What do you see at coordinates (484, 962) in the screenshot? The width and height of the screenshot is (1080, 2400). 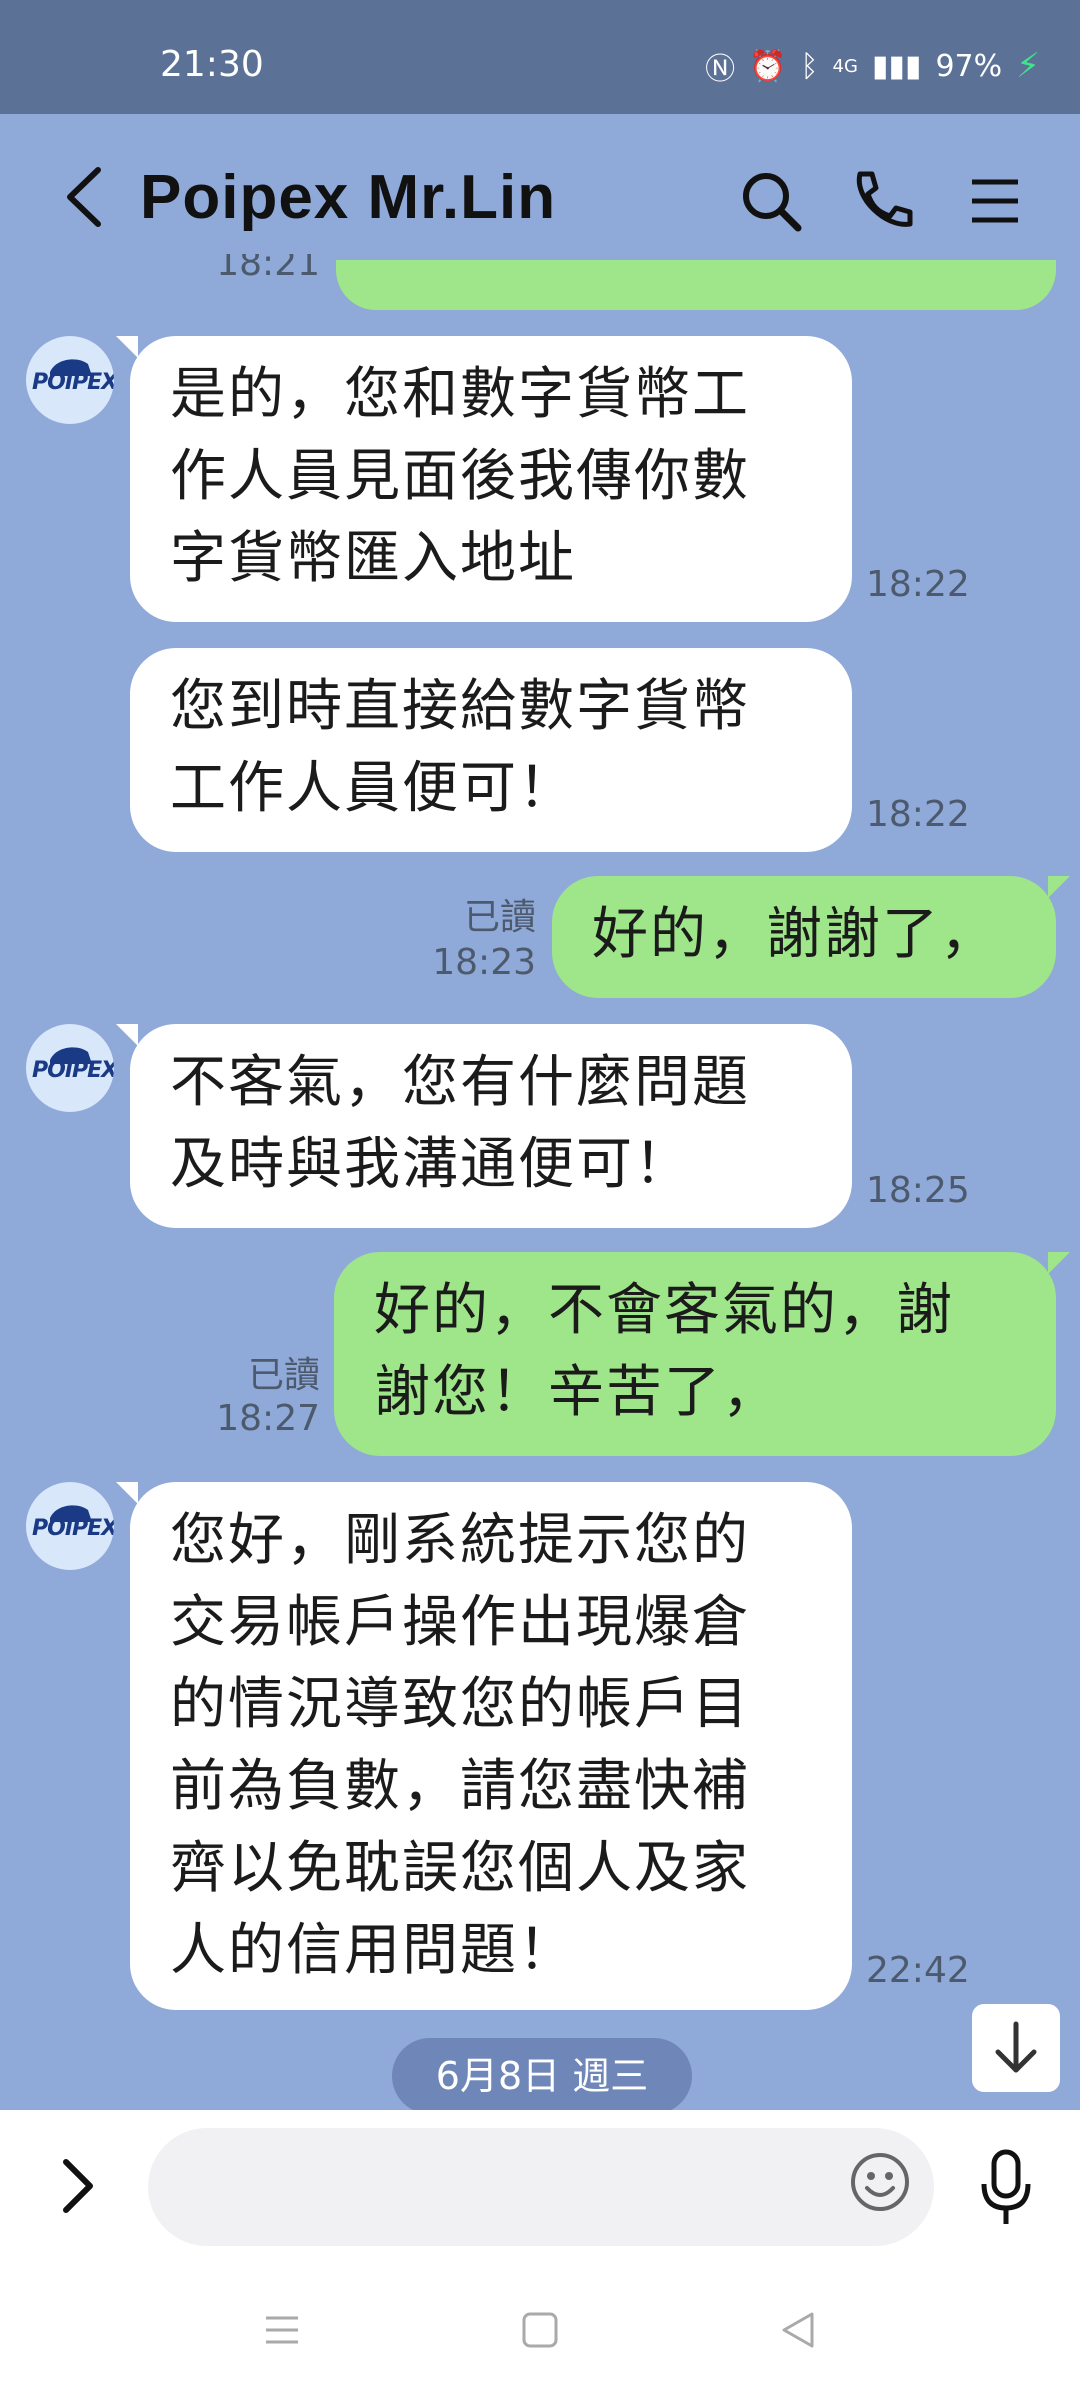 I see `message-time: 18:23` at bounding box center [484, 962].